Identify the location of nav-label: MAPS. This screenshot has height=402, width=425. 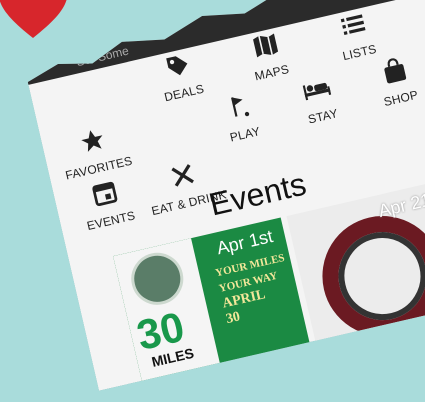
(272, 72).